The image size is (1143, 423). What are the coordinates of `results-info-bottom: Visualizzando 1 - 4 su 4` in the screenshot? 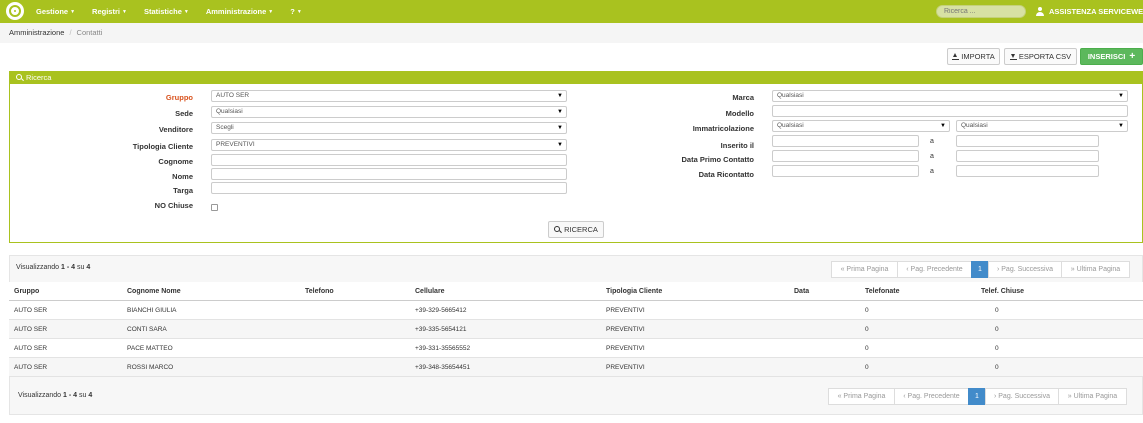 It's located at (55, 395).